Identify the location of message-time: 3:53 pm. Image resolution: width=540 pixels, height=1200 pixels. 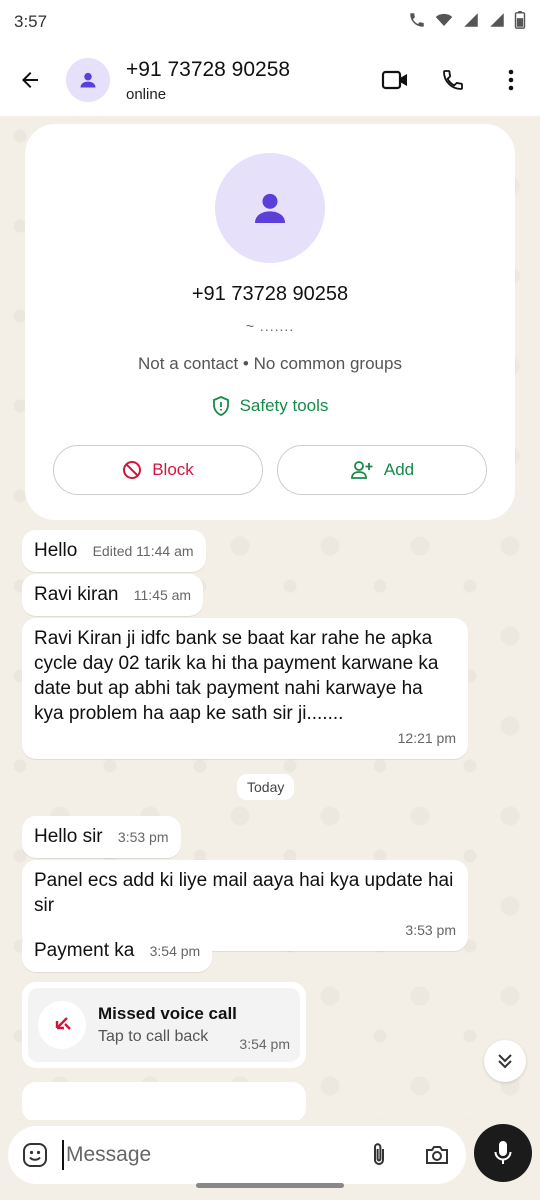
(143, 837).